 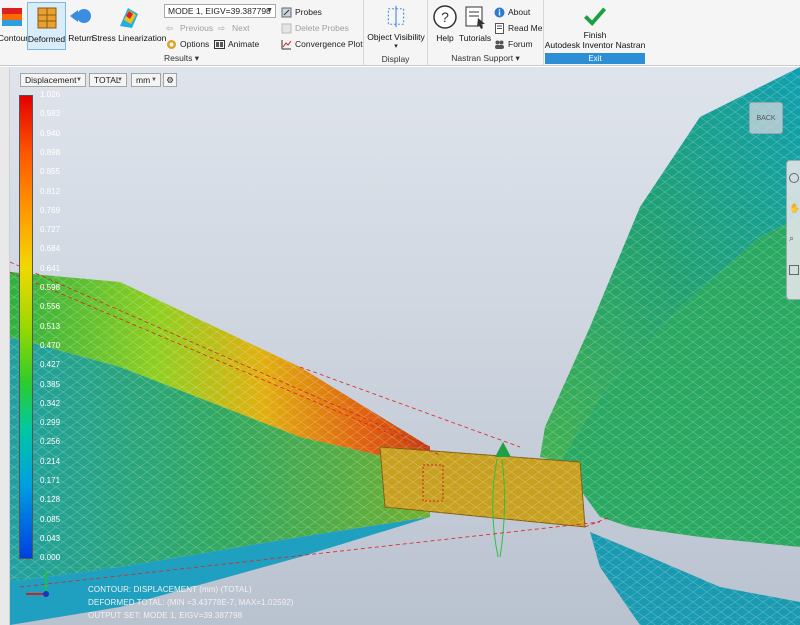 What do you see at coordinates (80, 16) in the screenshot?
I see `return-arrow-icon` at bounding box center [80, 16].